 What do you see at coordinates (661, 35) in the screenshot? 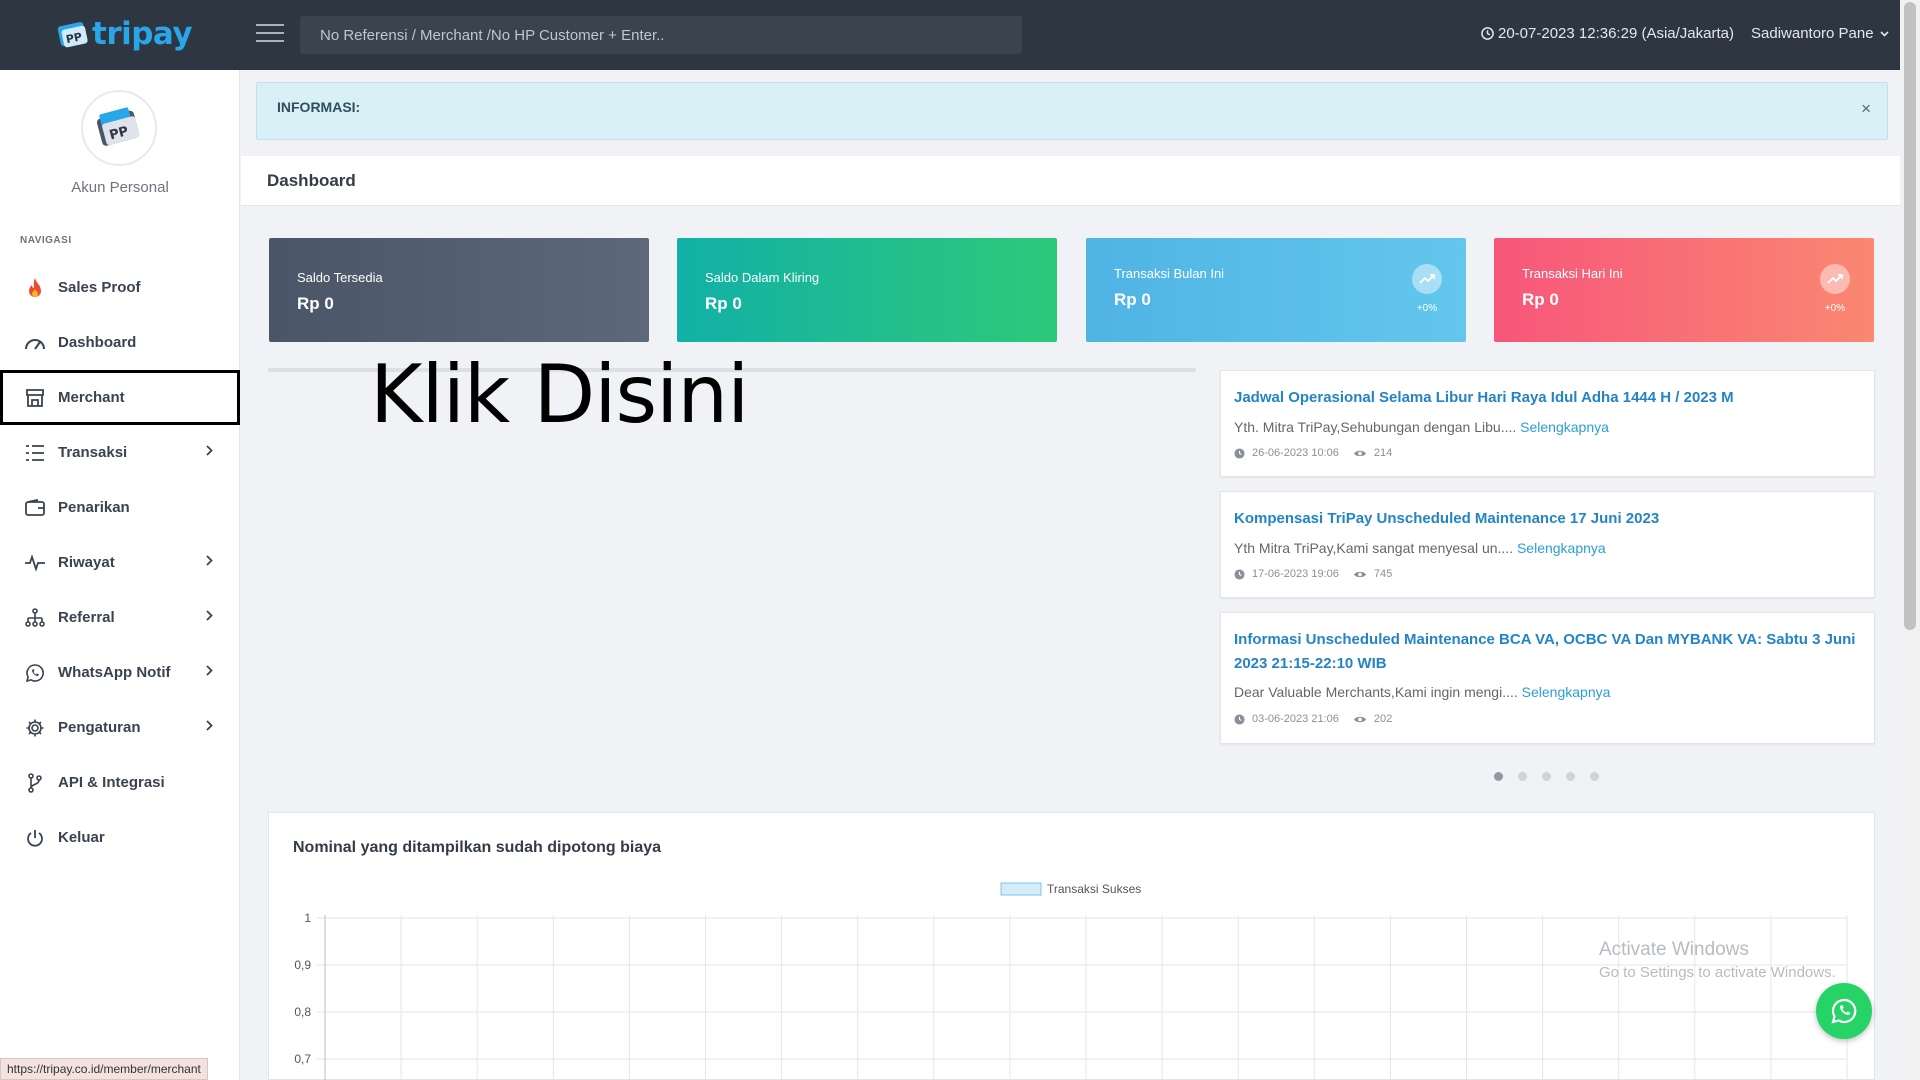
I see `search-input` at bounding box center [661, 35].